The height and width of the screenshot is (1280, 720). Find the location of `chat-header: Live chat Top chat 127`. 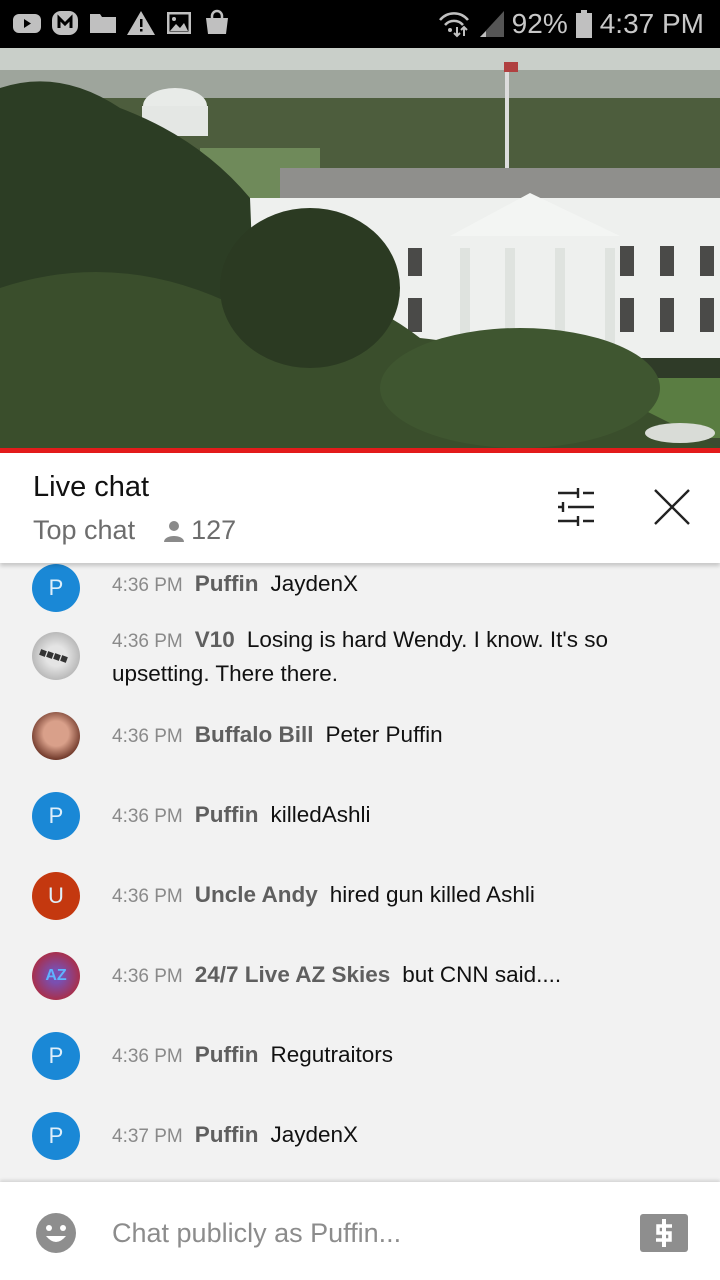

chat-header: Live chat Top chat 127 is located at coordinates (360, 508).